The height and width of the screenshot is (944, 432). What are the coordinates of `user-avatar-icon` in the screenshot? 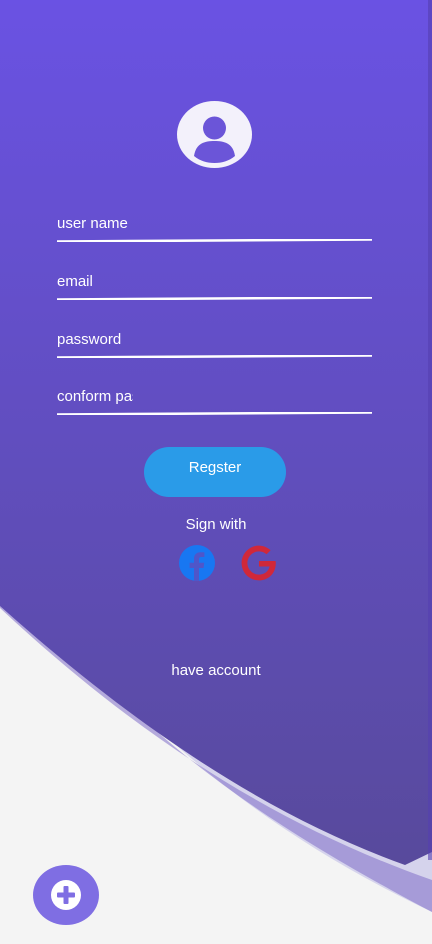 It's located at (214, 134).